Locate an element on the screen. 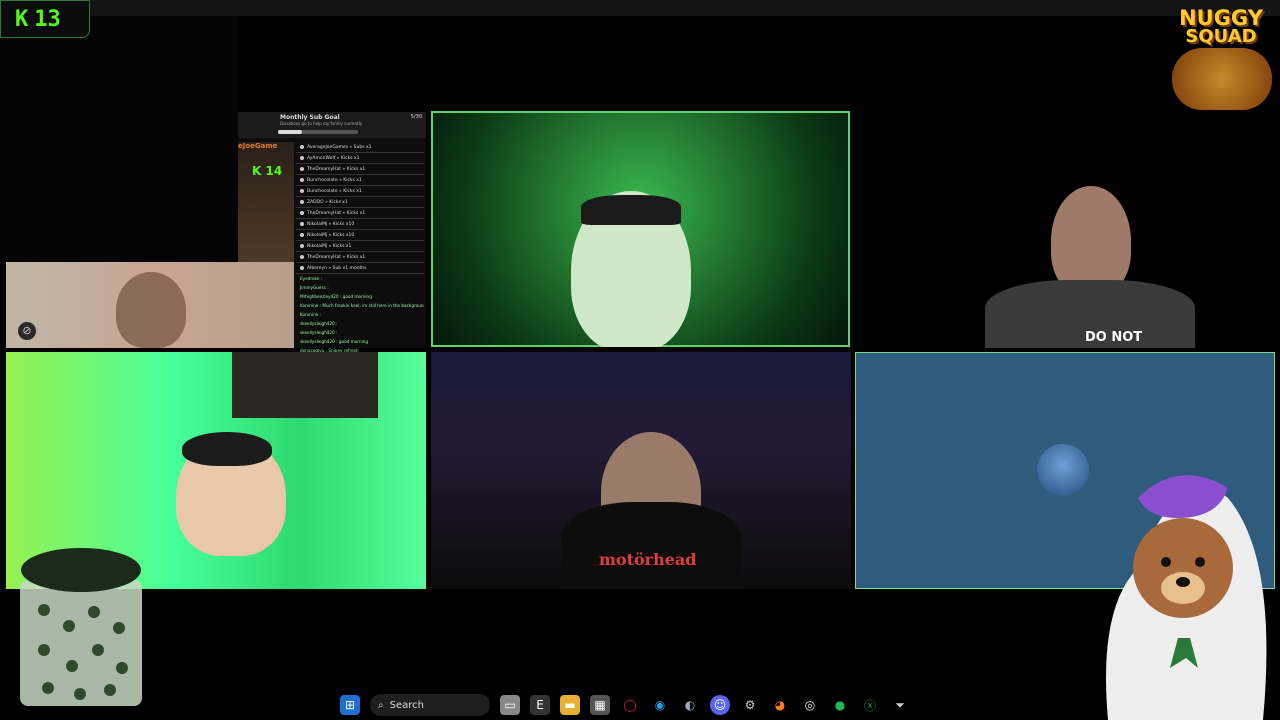 The image size is (1280, 720). logo-line2: SQUAD is located at coordinates (1221, 36).